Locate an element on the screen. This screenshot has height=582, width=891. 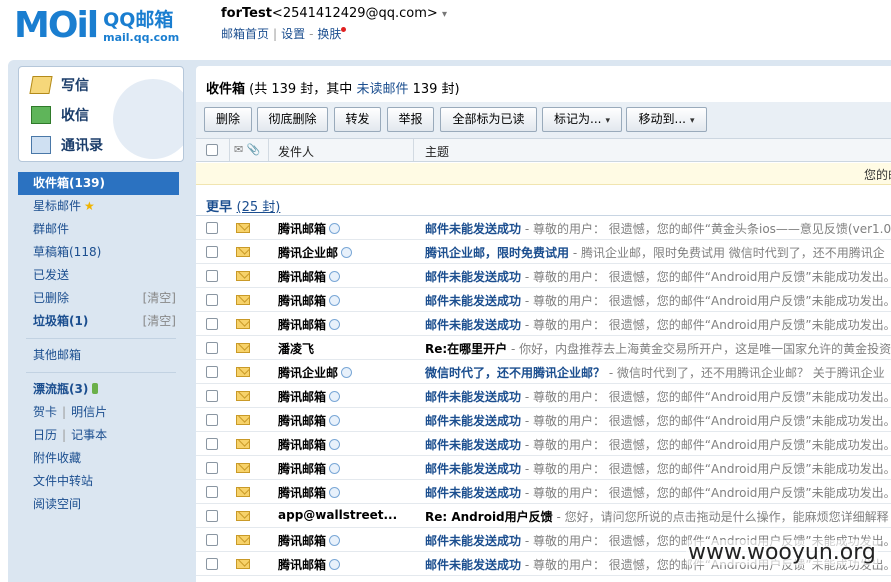
sidebar-item-starred: 星标邮件 ★ is located at coordinates (101, 206).